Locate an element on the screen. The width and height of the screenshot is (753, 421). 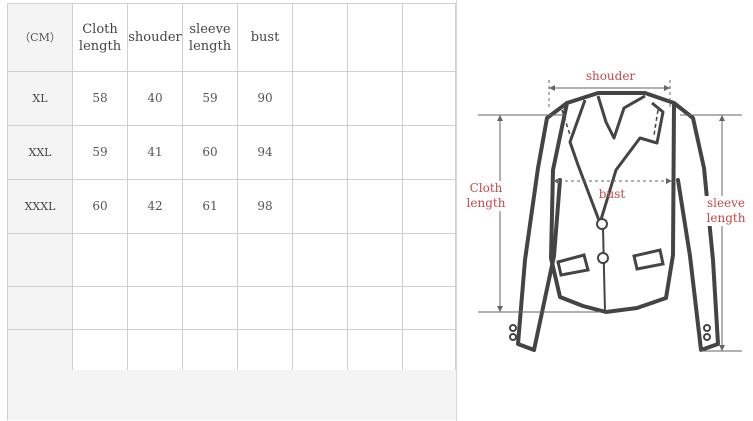
jacket-collar is located at coordinates (613, 159).